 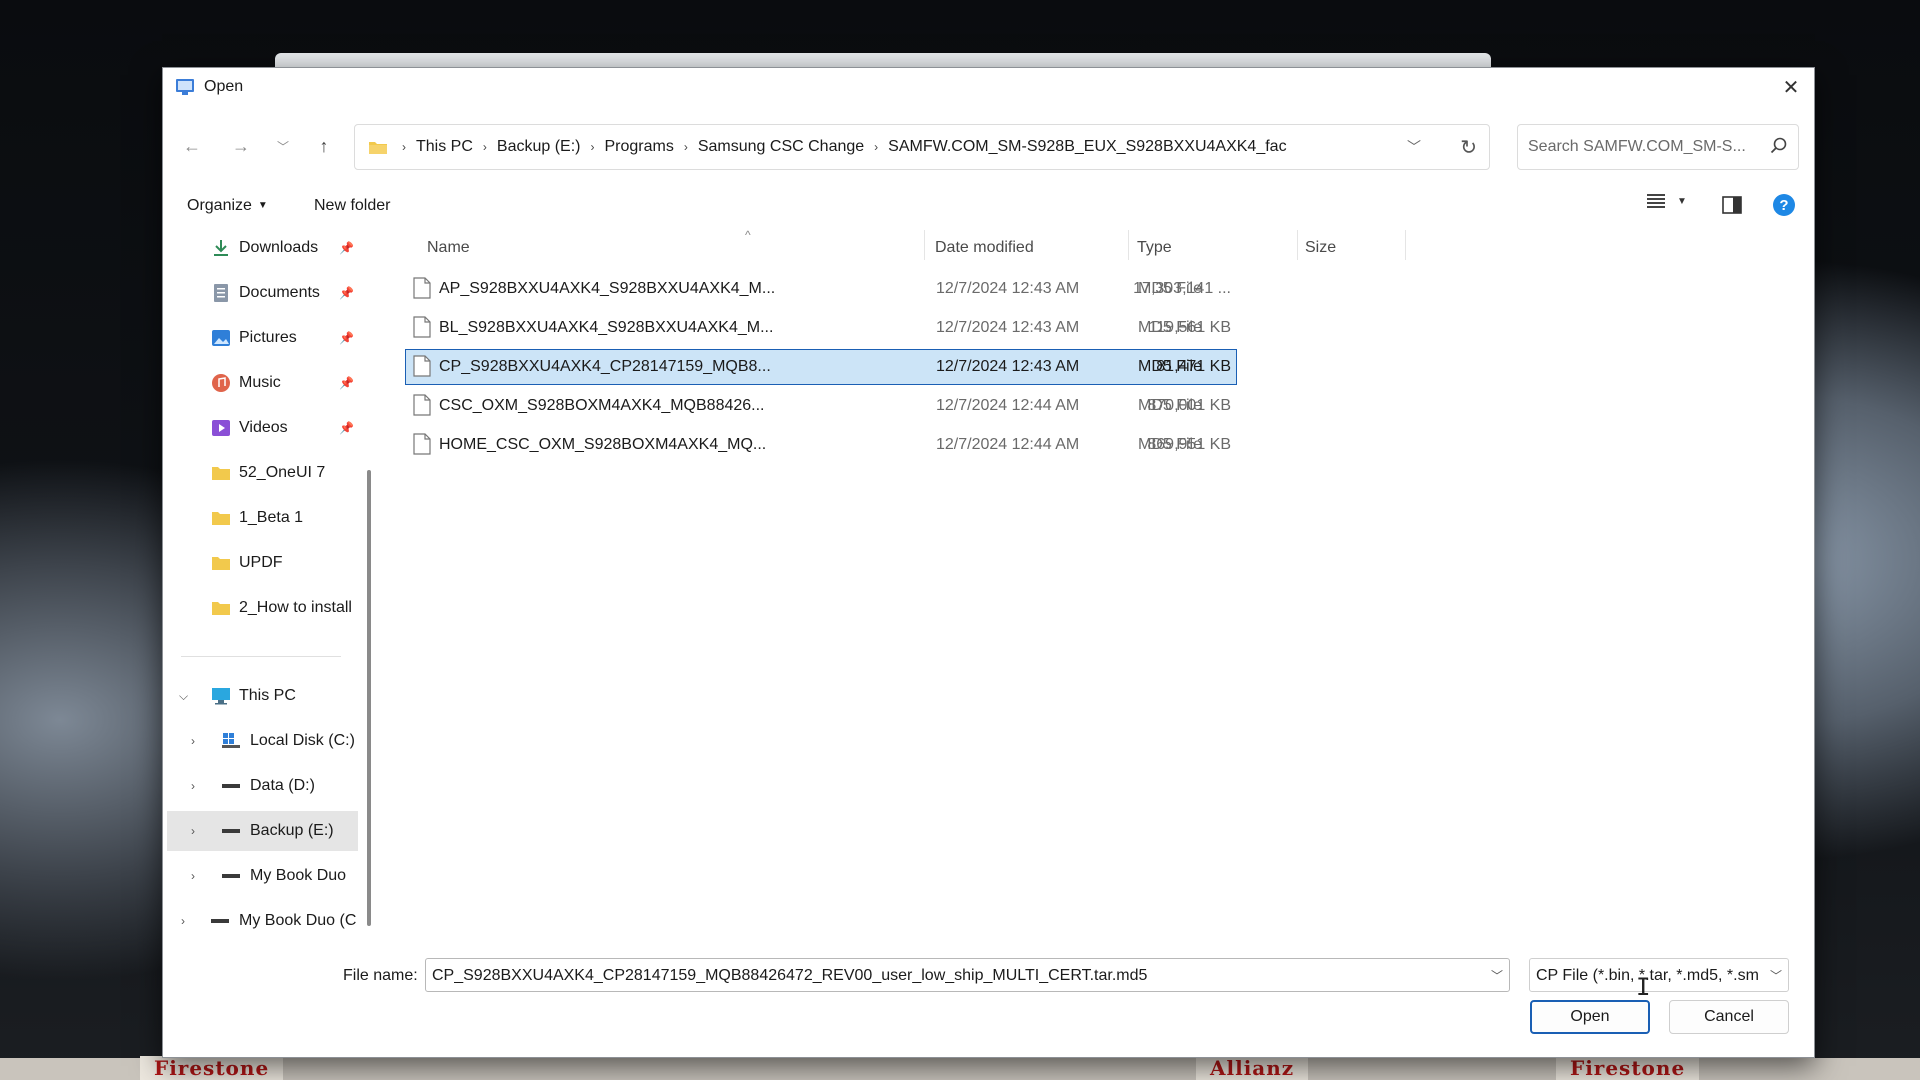 What do you see at coordinates (183, 696) in the screenshot?
I see `chevron-down-icon: ⌵` at bounding box center [183, 696].